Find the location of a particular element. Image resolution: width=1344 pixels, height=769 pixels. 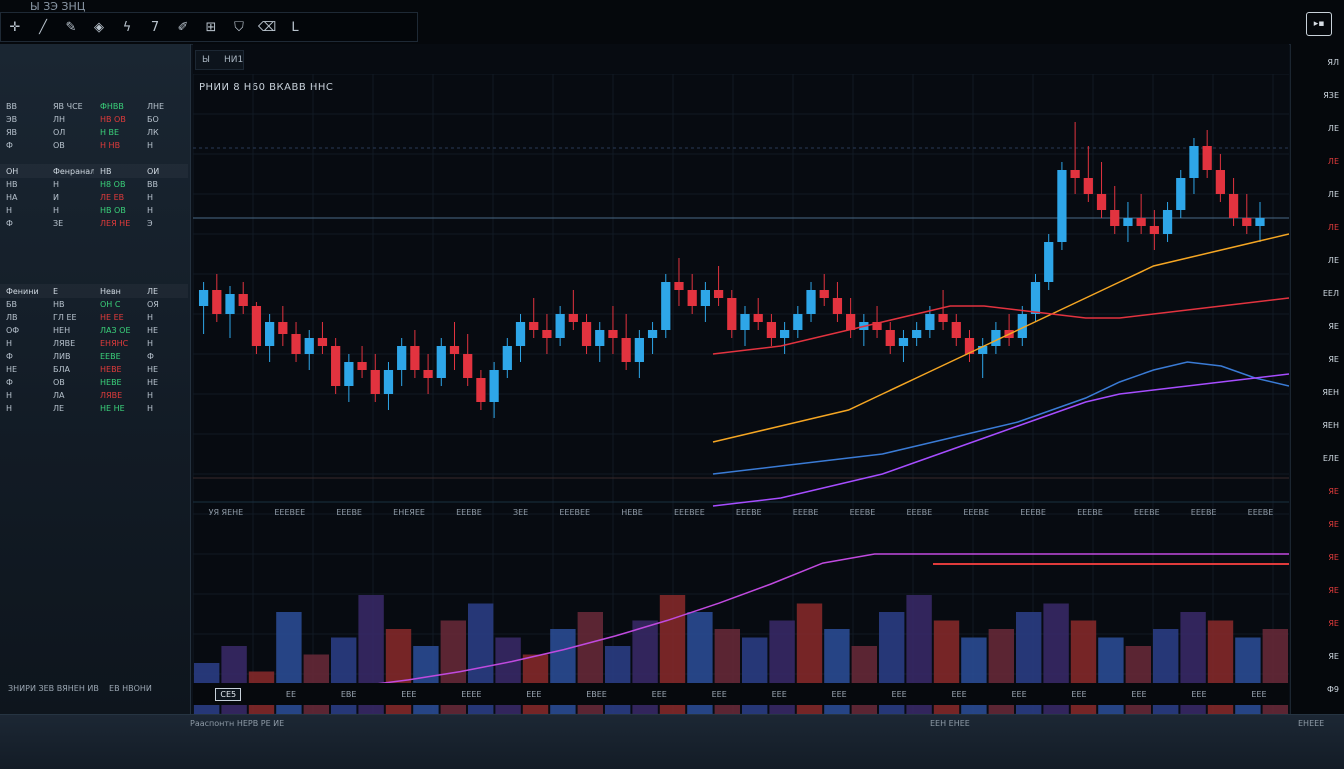

price-axis-label: ЯЗЕ is located at coordinates (1331, 95).